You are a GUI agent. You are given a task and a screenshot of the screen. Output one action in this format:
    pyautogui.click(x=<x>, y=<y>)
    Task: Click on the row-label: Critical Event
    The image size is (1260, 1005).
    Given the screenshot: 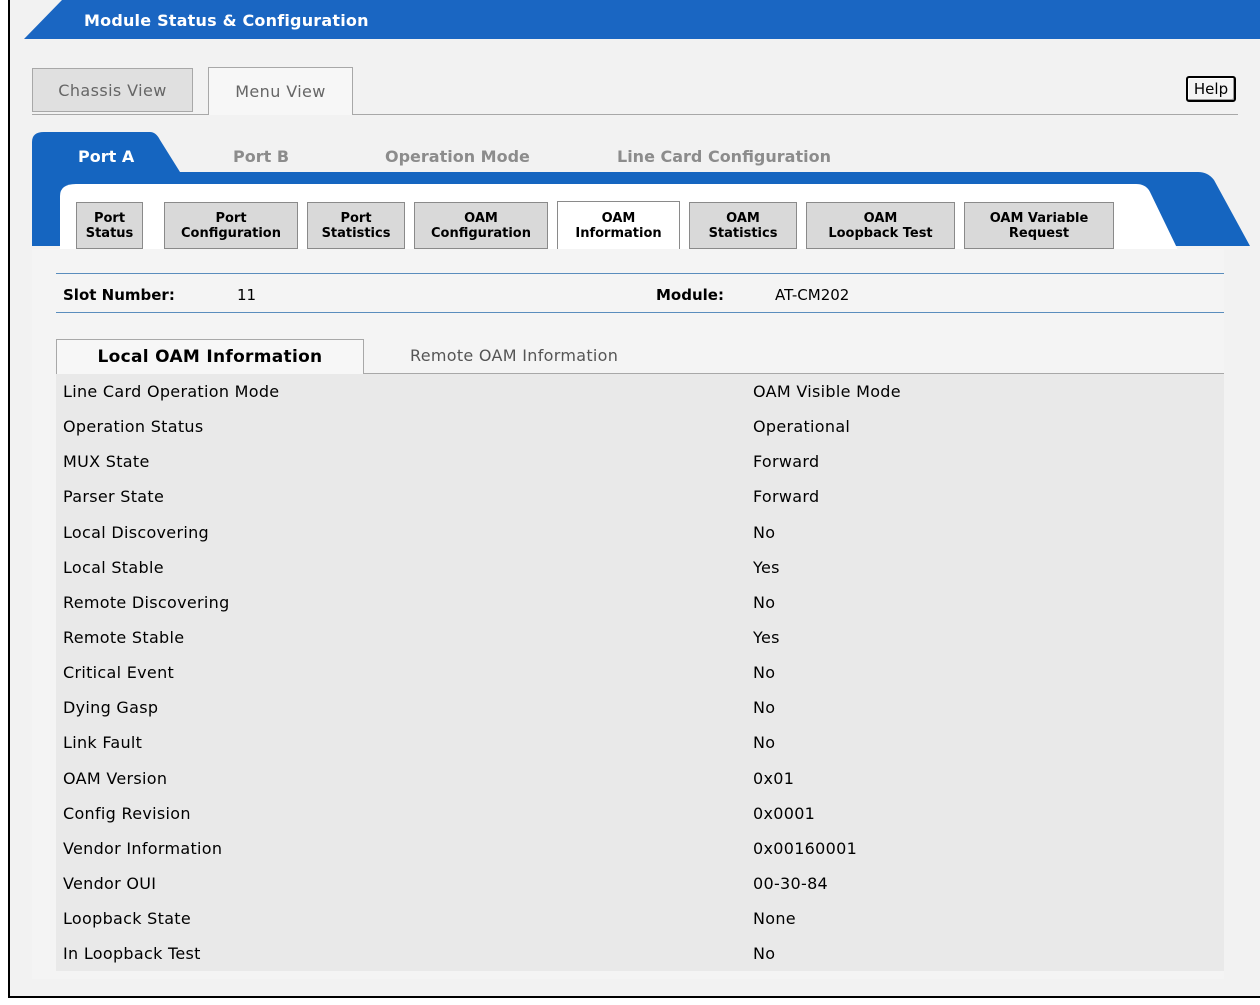 What is the action you would take?
    pyautogui.click(x=119, y=673)
    